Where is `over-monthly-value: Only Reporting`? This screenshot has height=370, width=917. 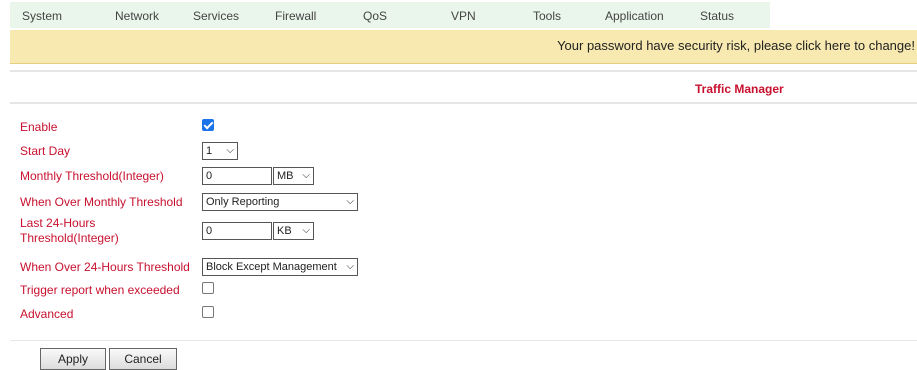
over-monthly-value: Only Reporting is located at coordinates (243, 202).